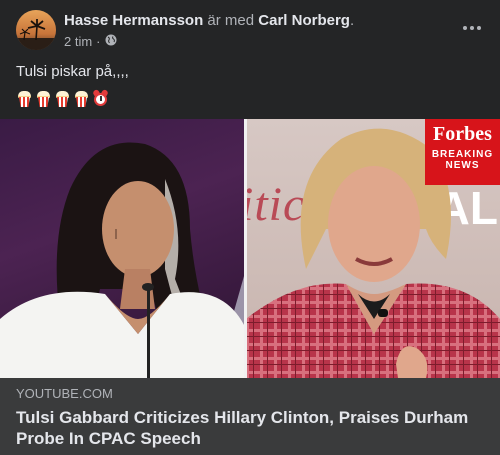  I want to click on emoji-row, so click(62, 97).